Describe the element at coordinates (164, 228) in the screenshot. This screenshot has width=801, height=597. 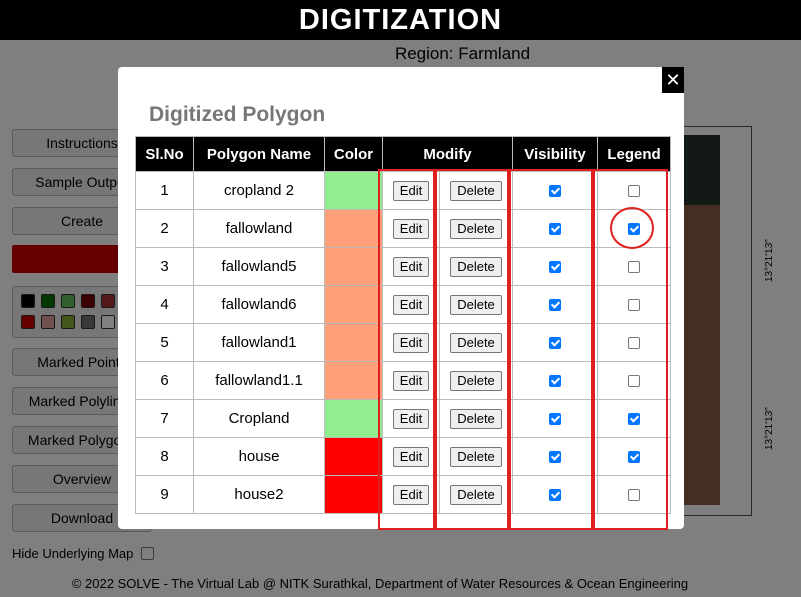
I see `row-number: 2` at that location.